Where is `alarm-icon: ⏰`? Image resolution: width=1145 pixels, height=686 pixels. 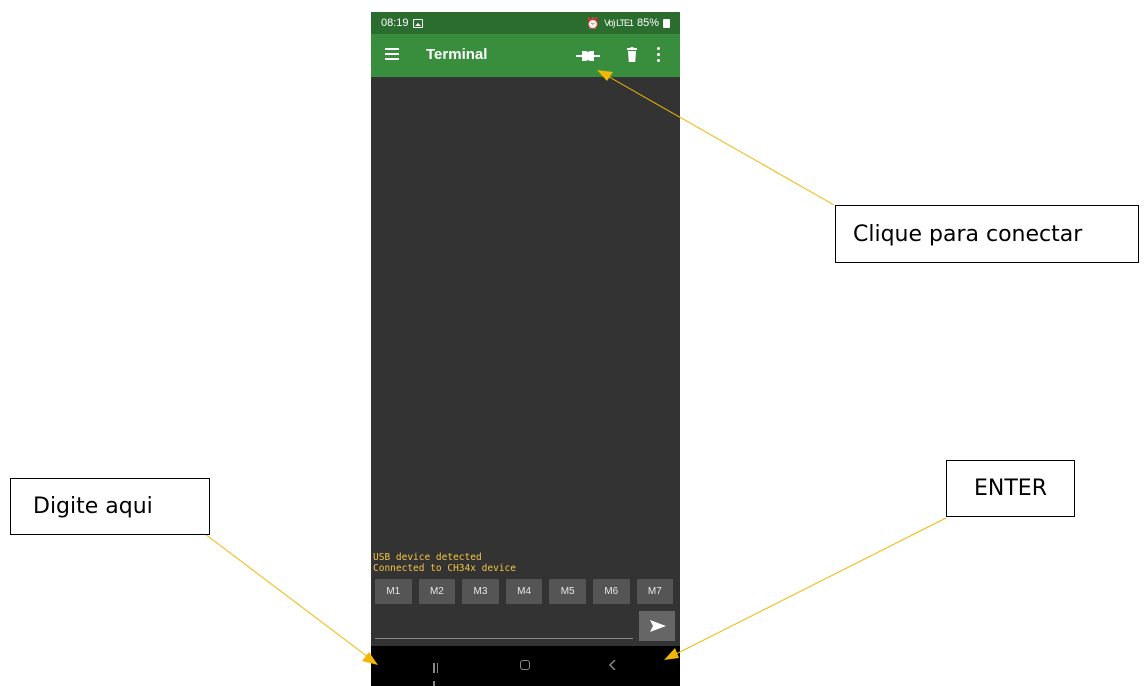 alarm-icon: ⏰ is located at coordinates (593, 23).